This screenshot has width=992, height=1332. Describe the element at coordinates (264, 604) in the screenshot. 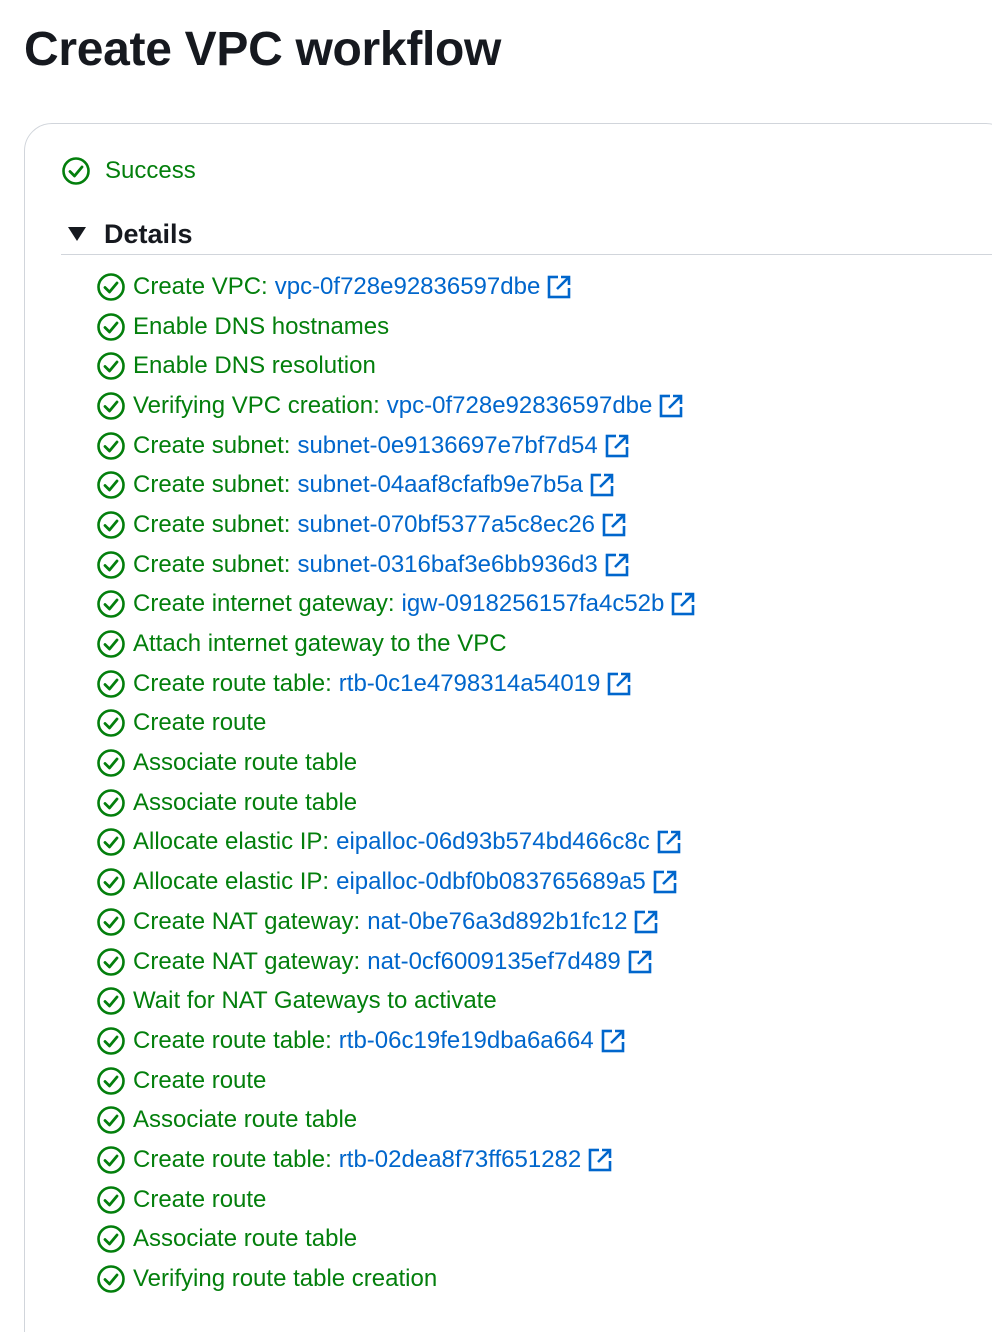

I see `step-label: Create internet gateway:` at that location.